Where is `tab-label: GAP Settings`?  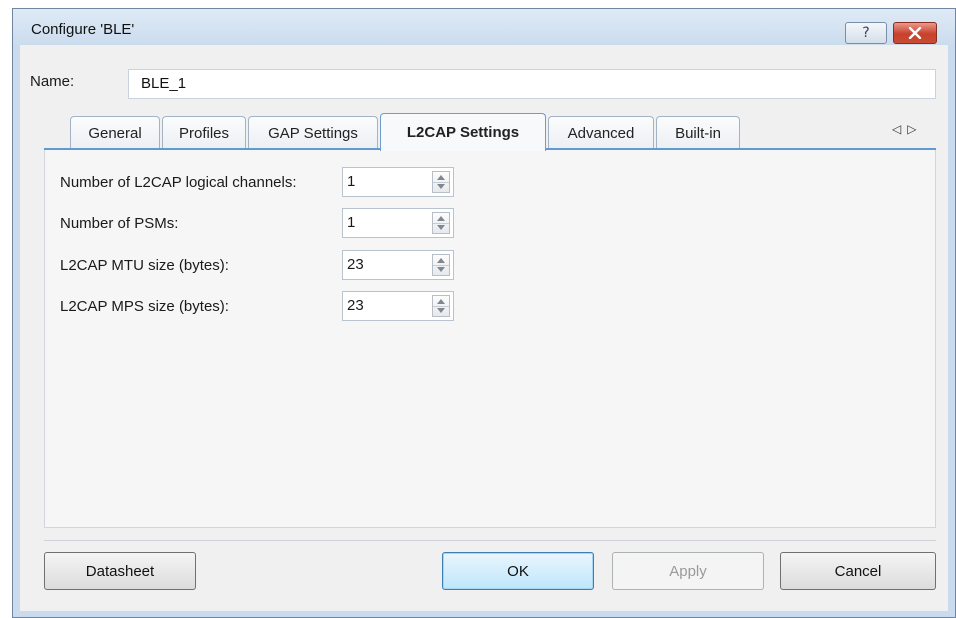
tab-label: GAP Settings is located at coordinates (313, 133).